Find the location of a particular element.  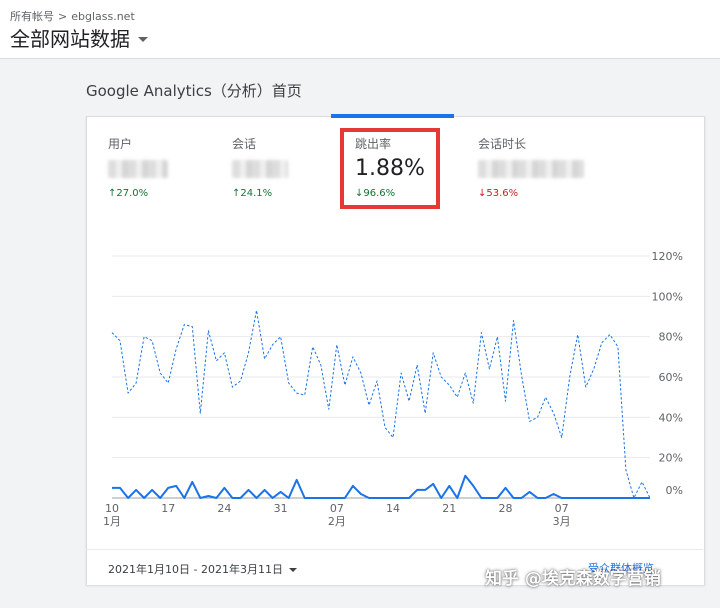

date-range-selector: 2021年1月10日 - 2021年3月11日 is located at coordinates (202, 569).